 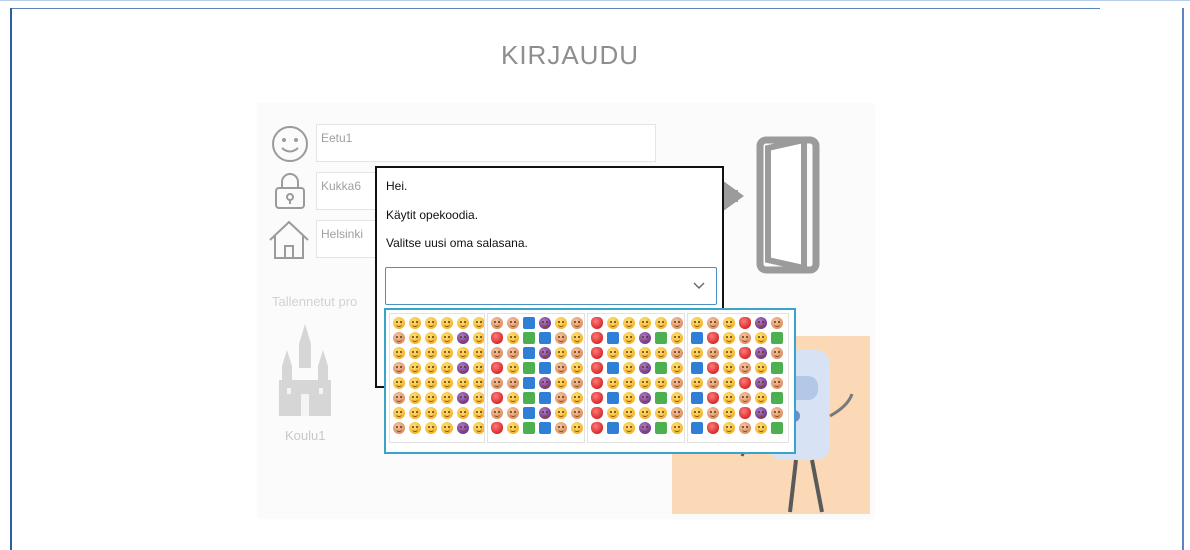 What do you see at coordinates (536, 378) in the screenshot?
I see `emoji-panel-people-objects` at bounding box center [536, 378].